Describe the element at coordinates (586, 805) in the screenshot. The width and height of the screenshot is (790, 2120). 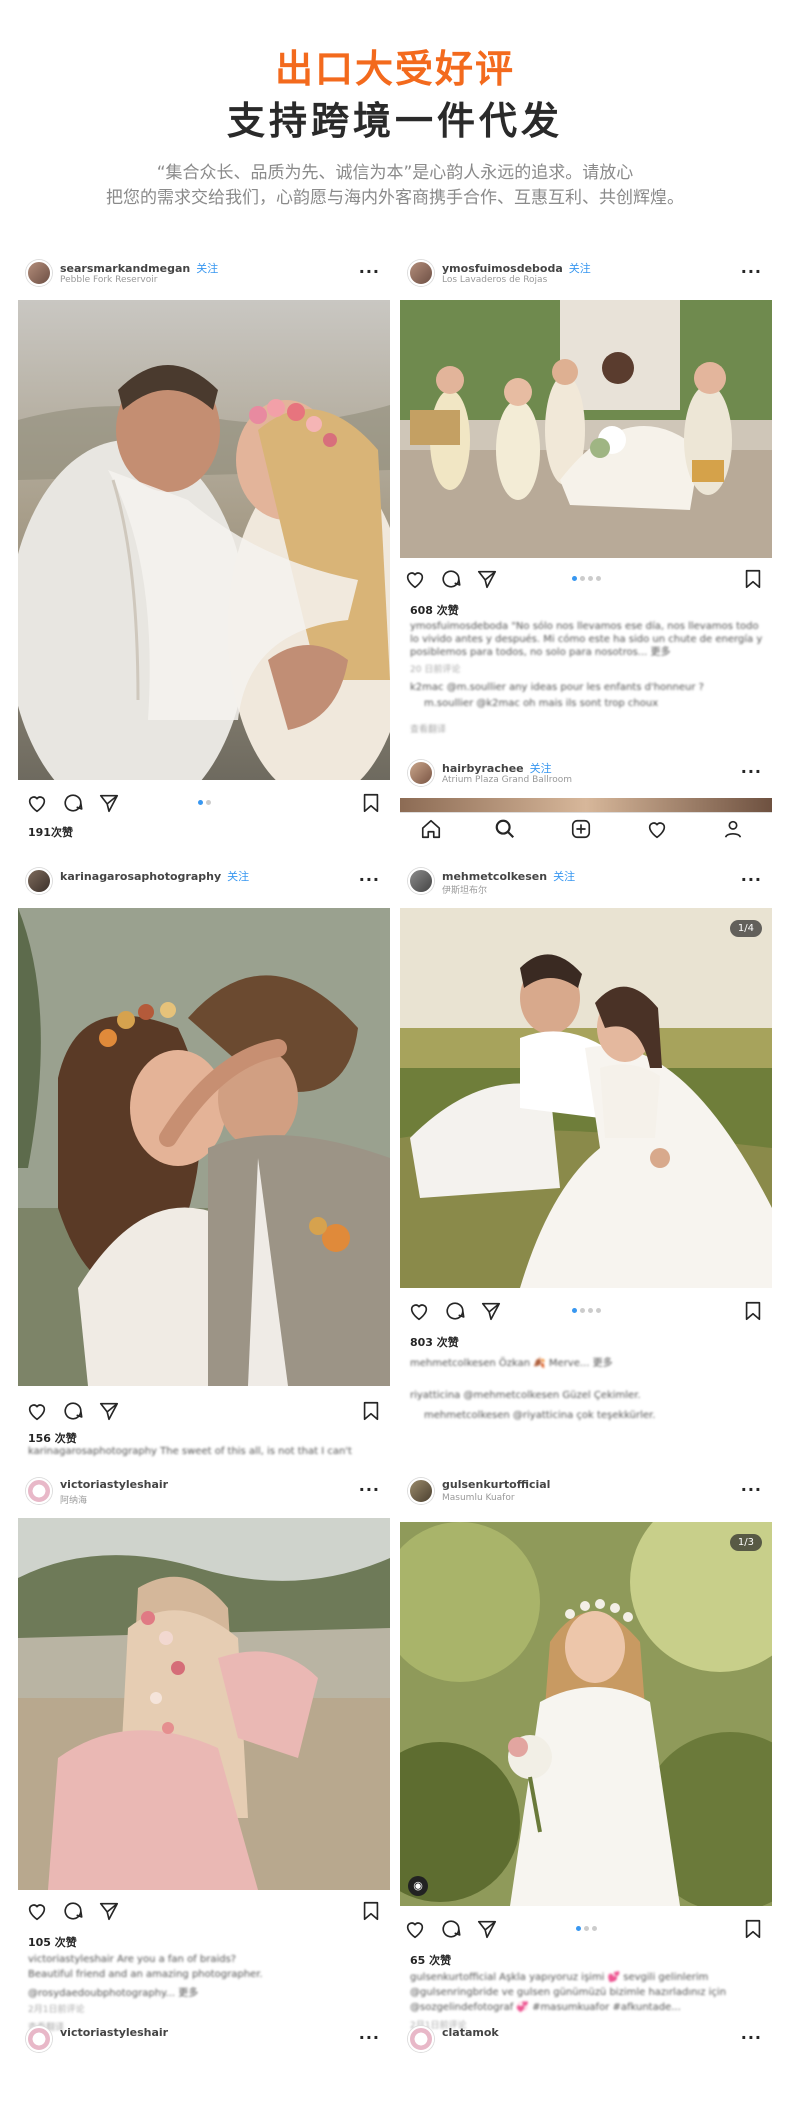
I see `next-photo-strip` at that location.